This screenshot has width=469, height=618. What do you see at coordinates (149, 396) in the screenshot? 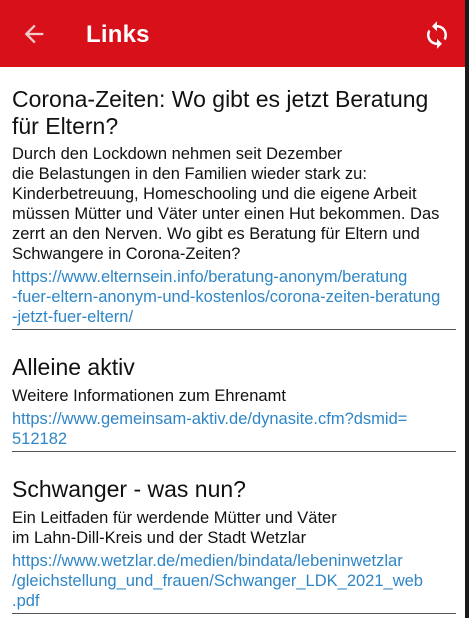
I see `item-description: Weitere Informationen zum Ehrenamt` at bounding box center [149, 396].